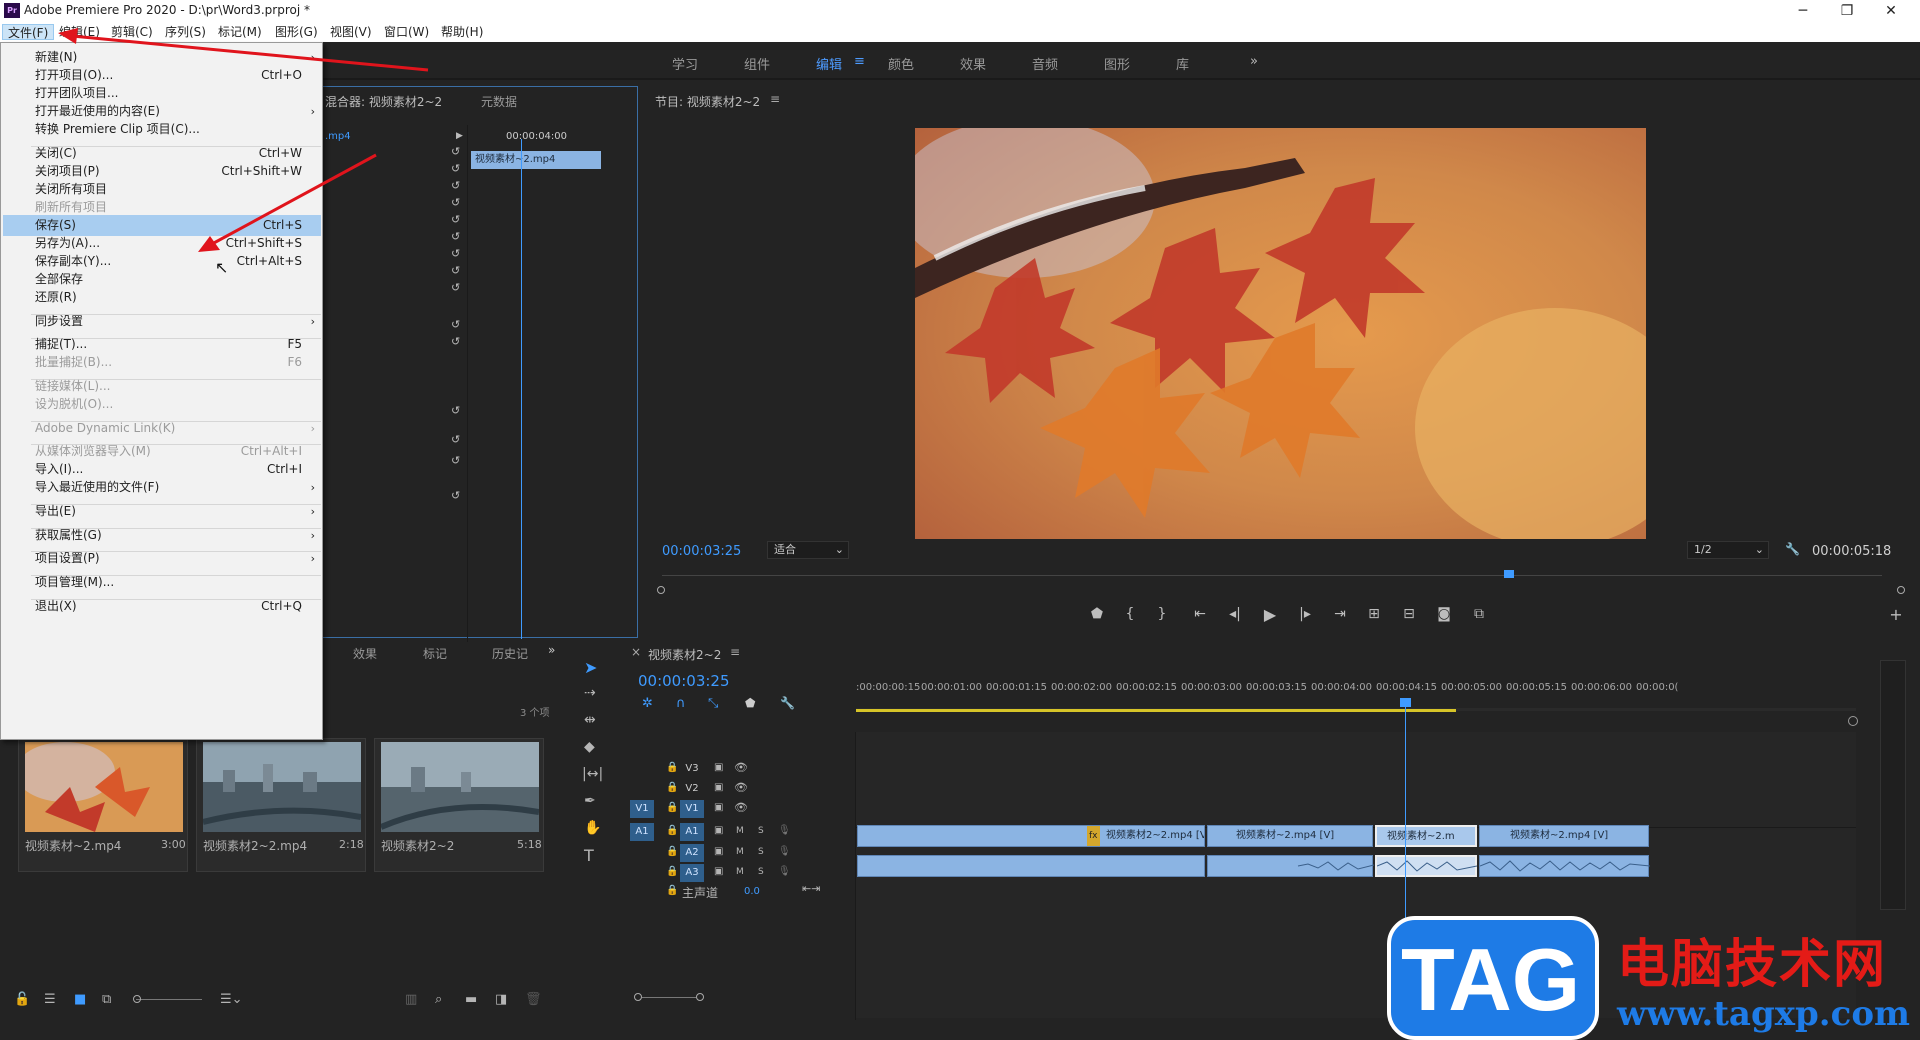 The height and width of the screenshot is (1040, 1920). What do you see at coordinates (787, 703) in the screenshot?
I see `timeline-settings-icon: 🔧` at bounding box center [787, 703].